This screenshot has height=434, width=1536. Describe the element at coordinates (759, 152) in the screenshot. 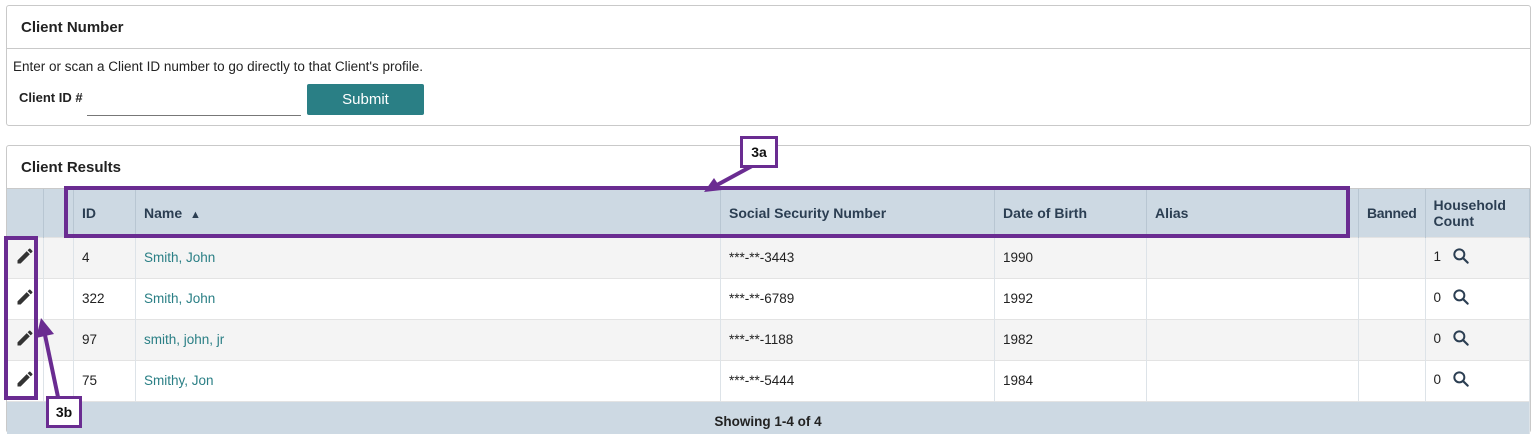

I see `annotation-label-3a: 3a` at that location.